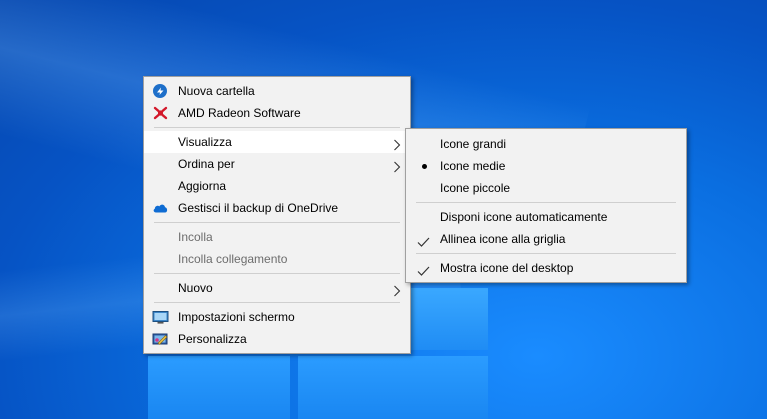  I want to click on submenu-item-icone-piccole: Icone piccole, so click(546, 188).